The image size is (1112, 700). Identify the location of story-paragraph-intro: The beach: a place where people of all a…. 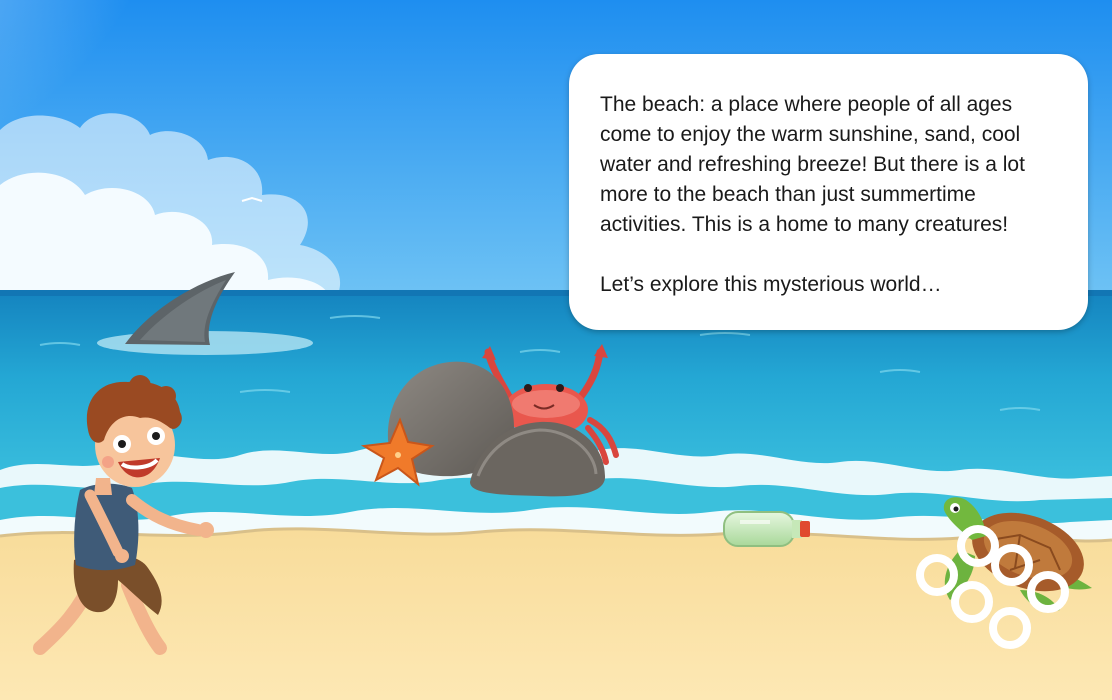
(812, 164).